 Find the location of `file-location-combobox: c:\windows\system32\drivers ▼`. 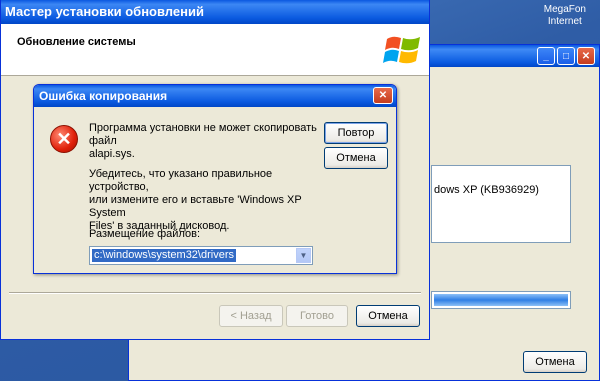

file-location-combobox: c:\windows\system32\drivers ▼ is located at coordinates (201, 255).